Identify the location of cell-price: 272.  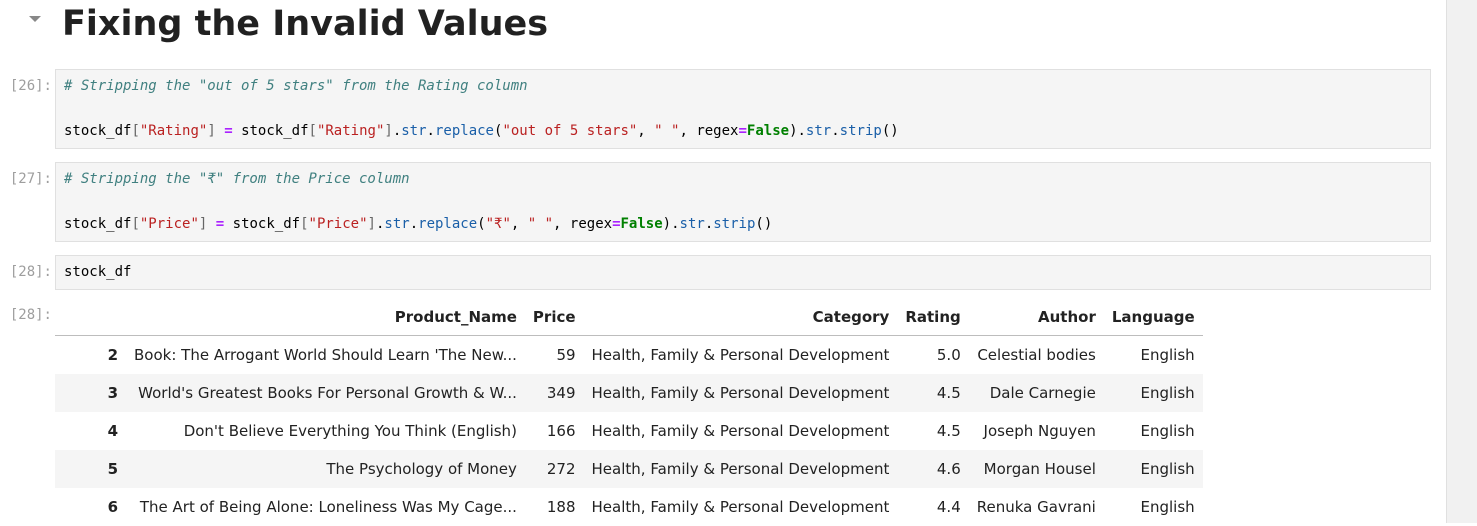
(561, 468).